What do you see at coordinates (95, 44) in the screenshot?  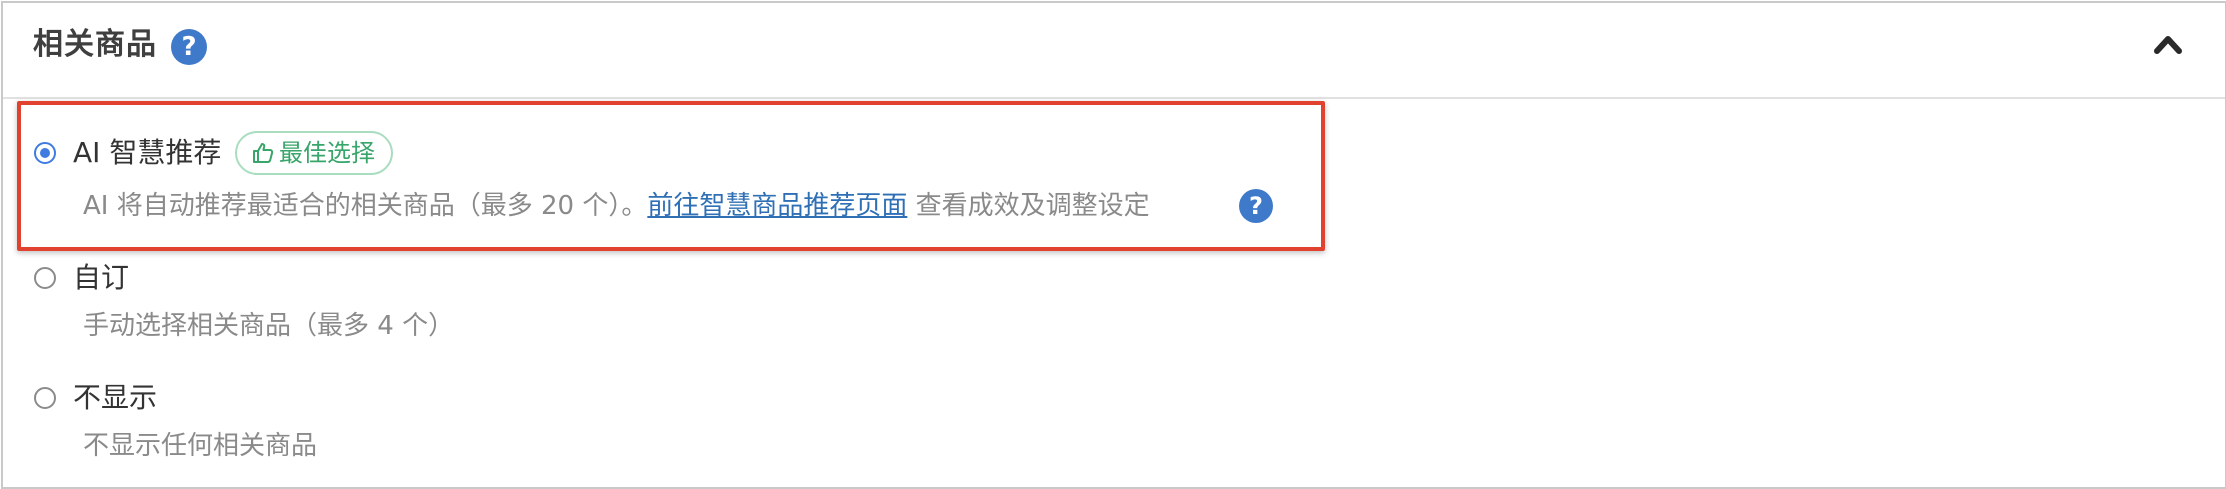 I see `section-title: 相关商品` at bounding box center [95, 44].